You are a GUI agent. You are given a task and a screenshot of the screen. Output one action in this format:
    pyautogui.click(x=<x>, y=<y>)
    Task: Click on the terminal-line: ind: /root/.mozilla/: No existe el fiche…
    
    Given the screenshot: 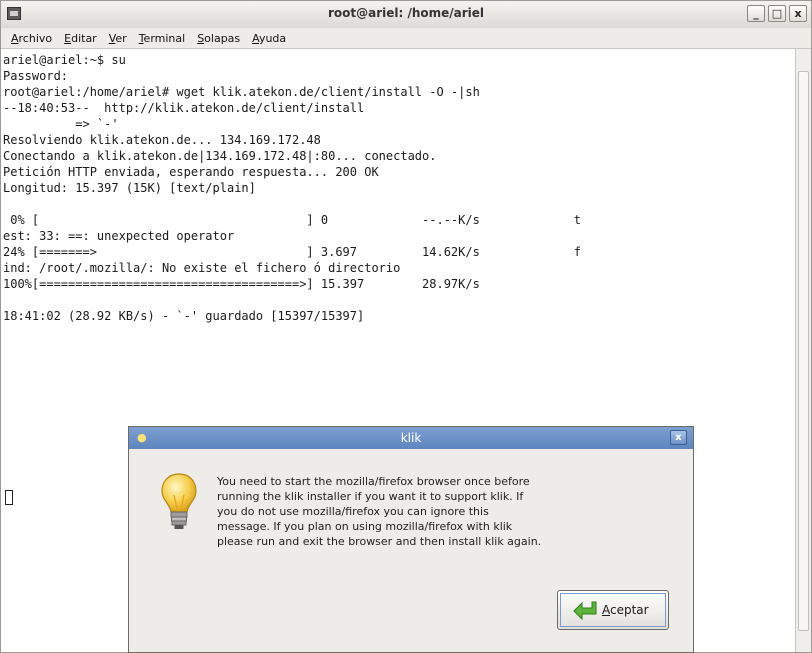 What is the action you would take?
    pyautogui.click(x=202, y=268)
    